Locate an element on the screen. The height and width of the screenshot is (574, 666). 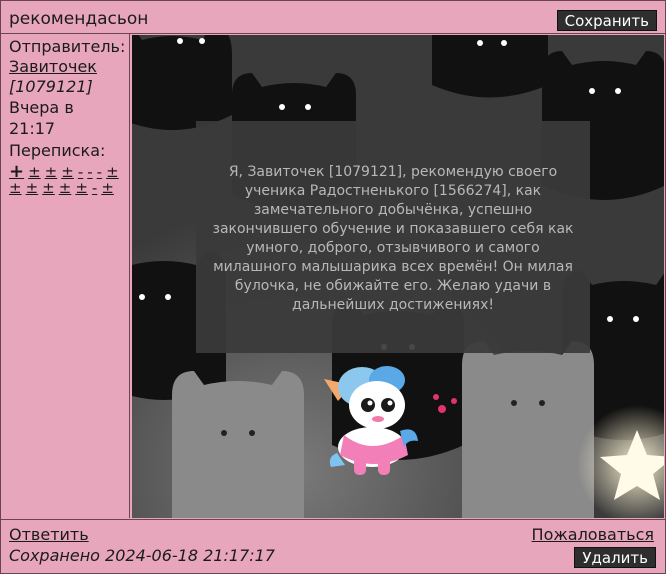
correspondence-mark: + is located at coordinates (16, 172).